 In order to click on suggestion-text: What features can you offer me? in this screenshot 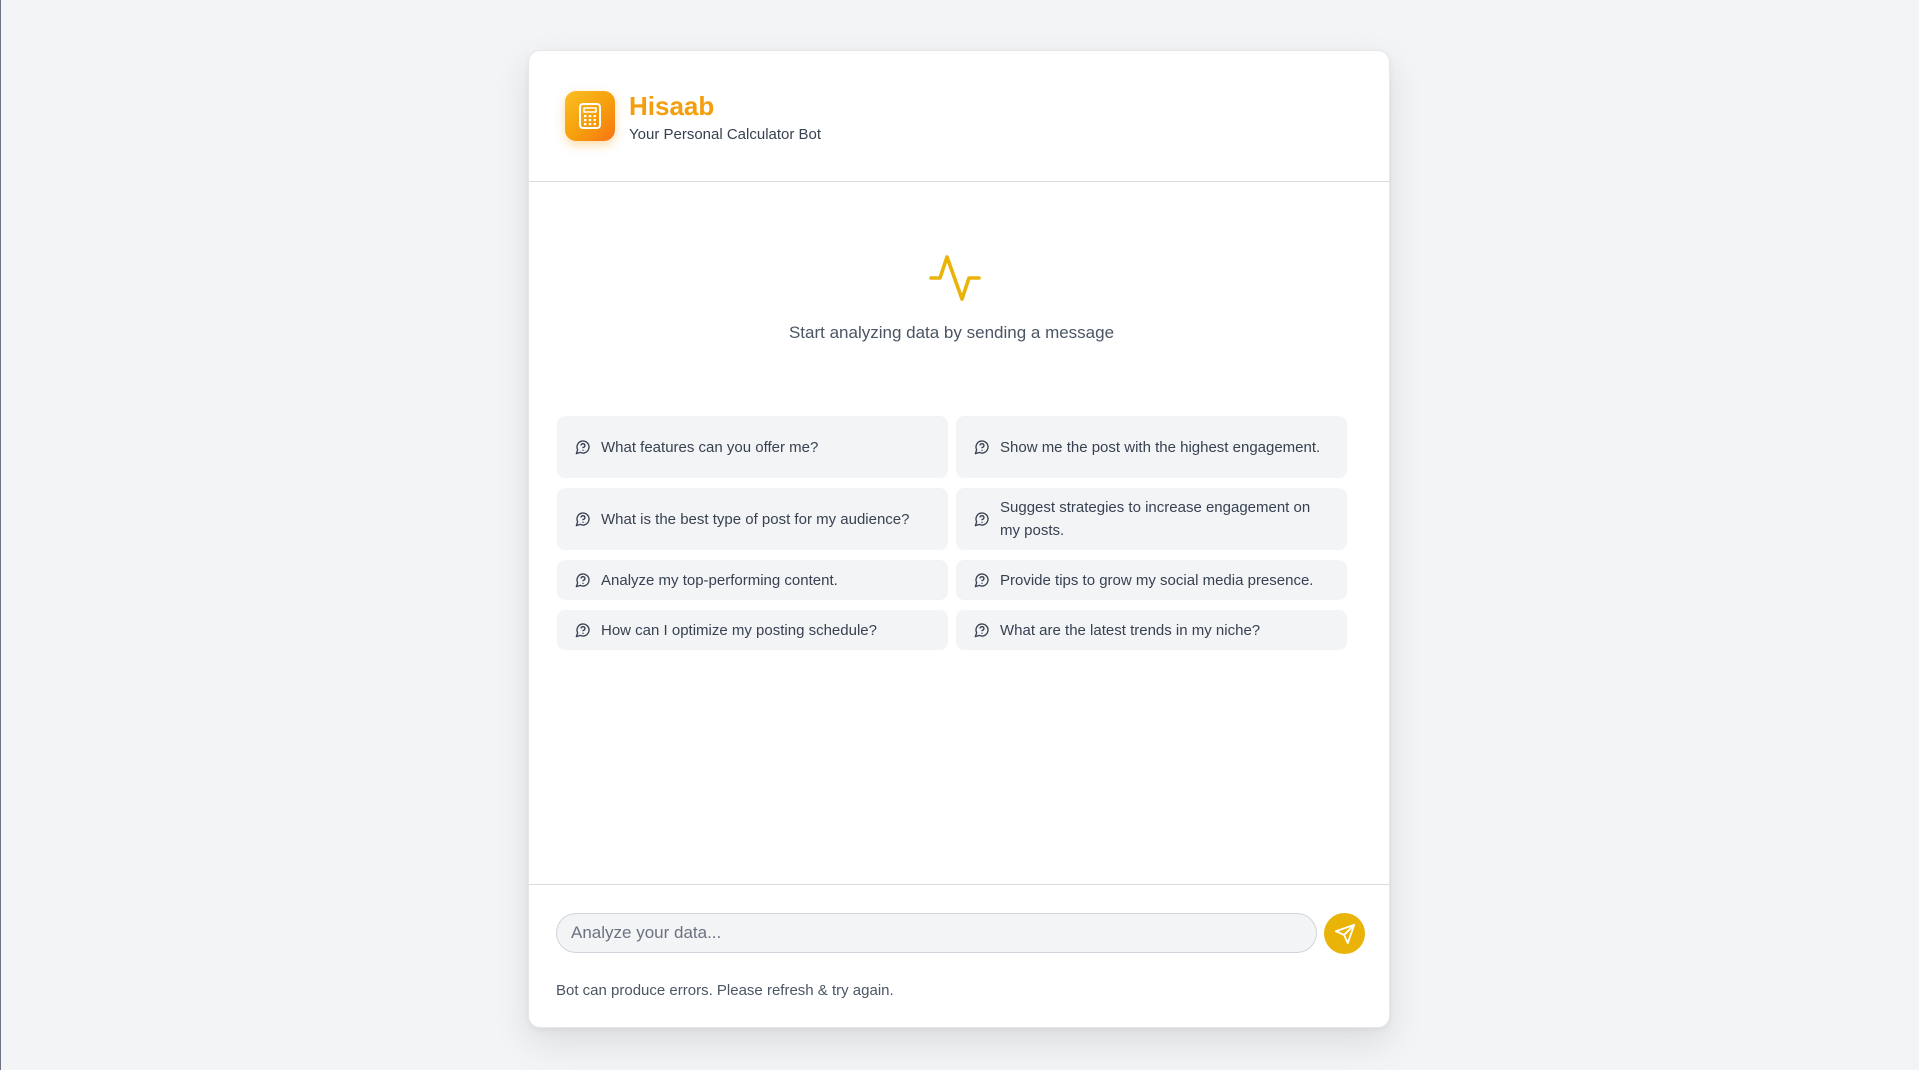, I will do `click(710, 447)`.